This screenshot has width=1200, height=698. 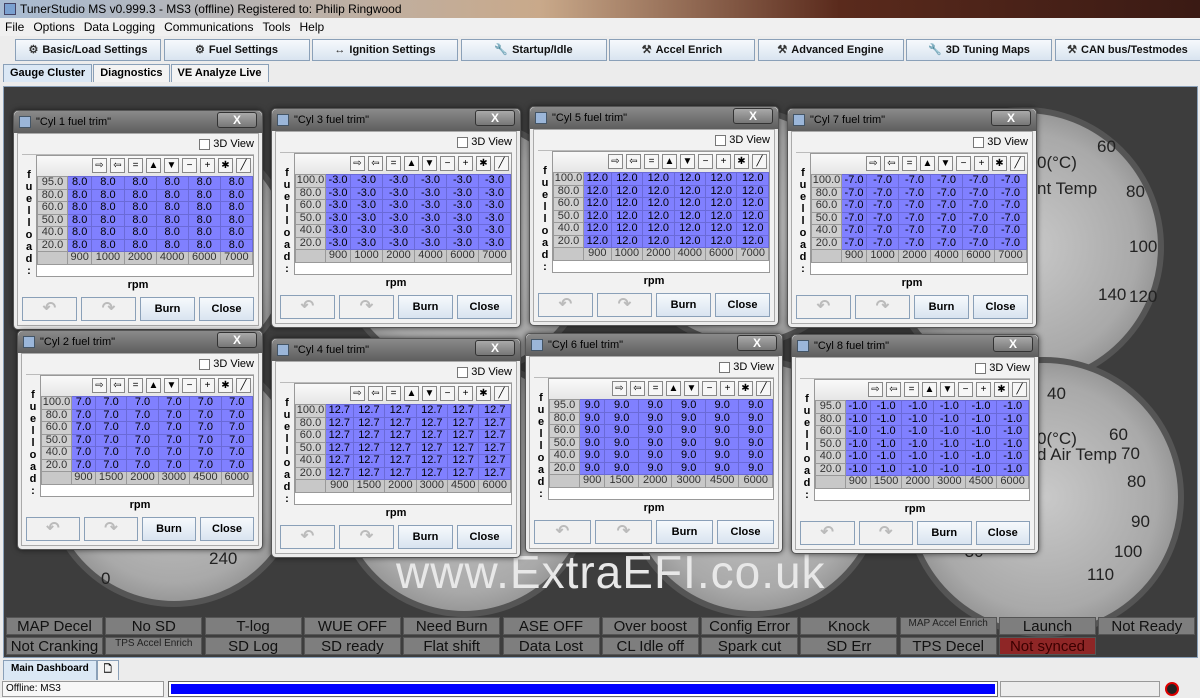 What do you see at coordinates (52, 183) in the screenshot?
I see `load-bin: 95.0` at bounding box center [52, 183].